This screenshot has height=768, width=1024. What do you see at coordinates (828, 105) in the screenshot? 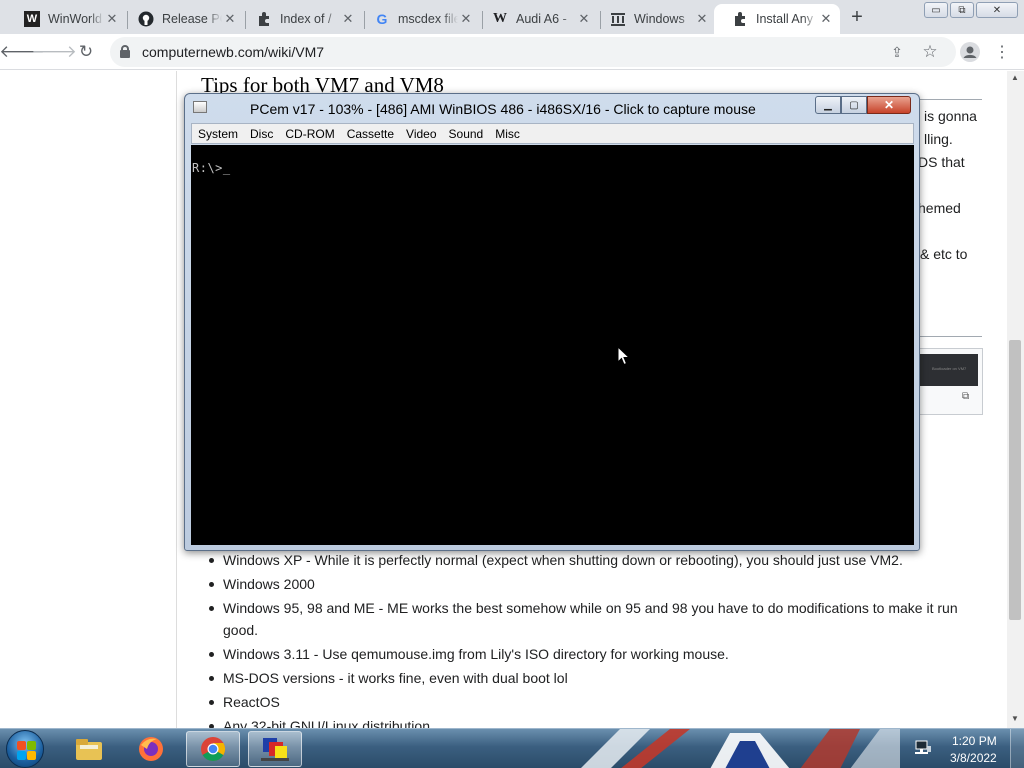
I see `pcem-minimize-button: ▁` at bounding box center [828, 105].